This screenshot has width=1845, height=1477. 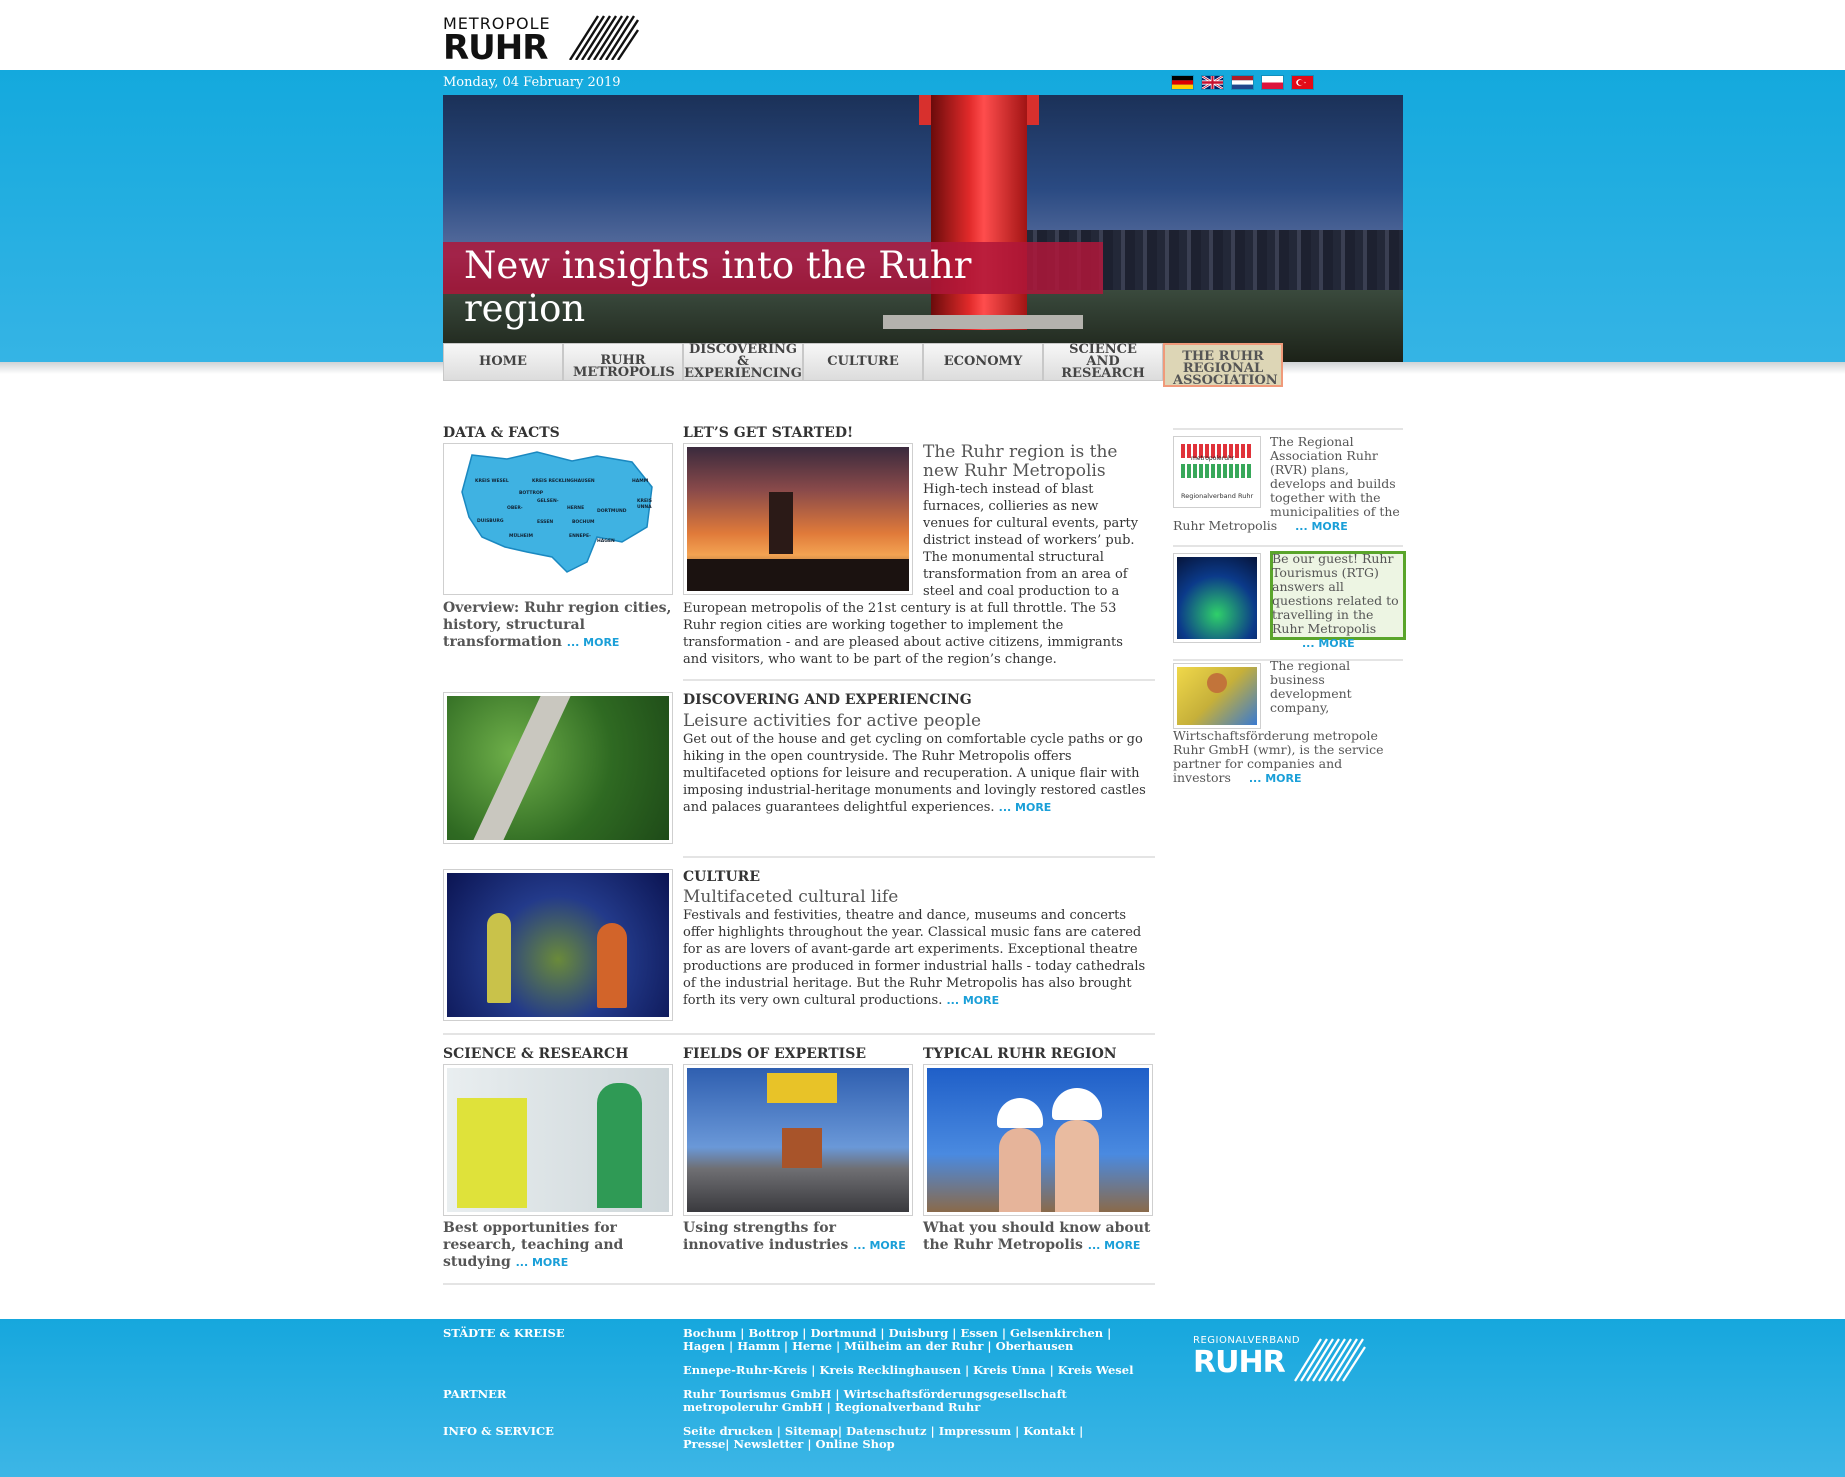 I want to click on svg-text: MÜLHEIM, so click(x=521, y=535).